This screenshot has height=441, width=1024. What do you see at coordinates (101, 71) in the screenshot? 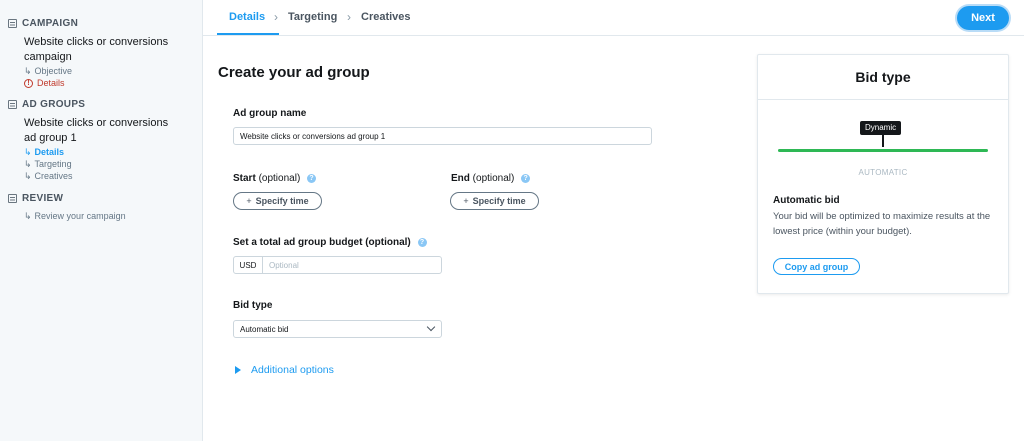
I see `sidebar-item-objective: ↳ Objective` at bounding box center [101, 71].